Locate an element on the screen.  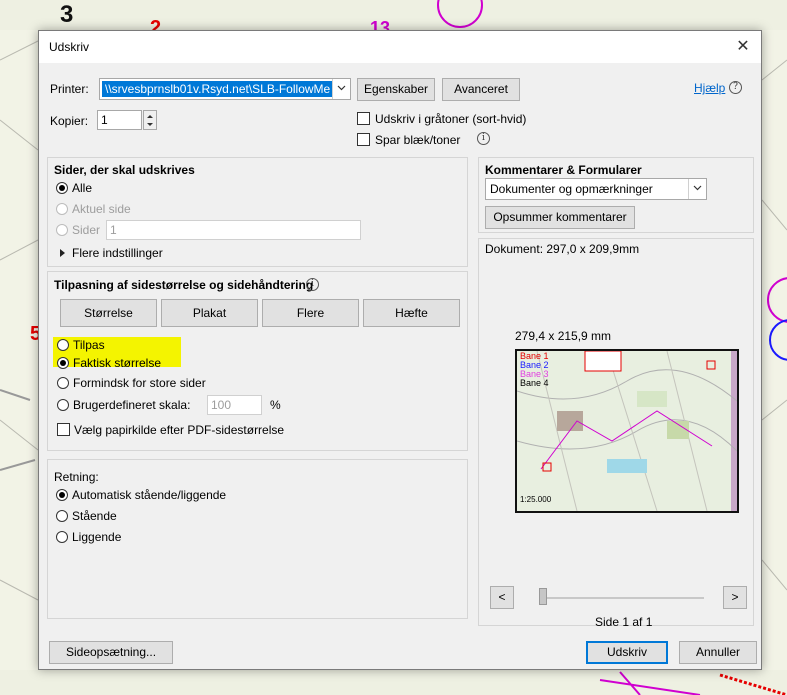
expand-arrow-icon is located at coordinates (62, 253).